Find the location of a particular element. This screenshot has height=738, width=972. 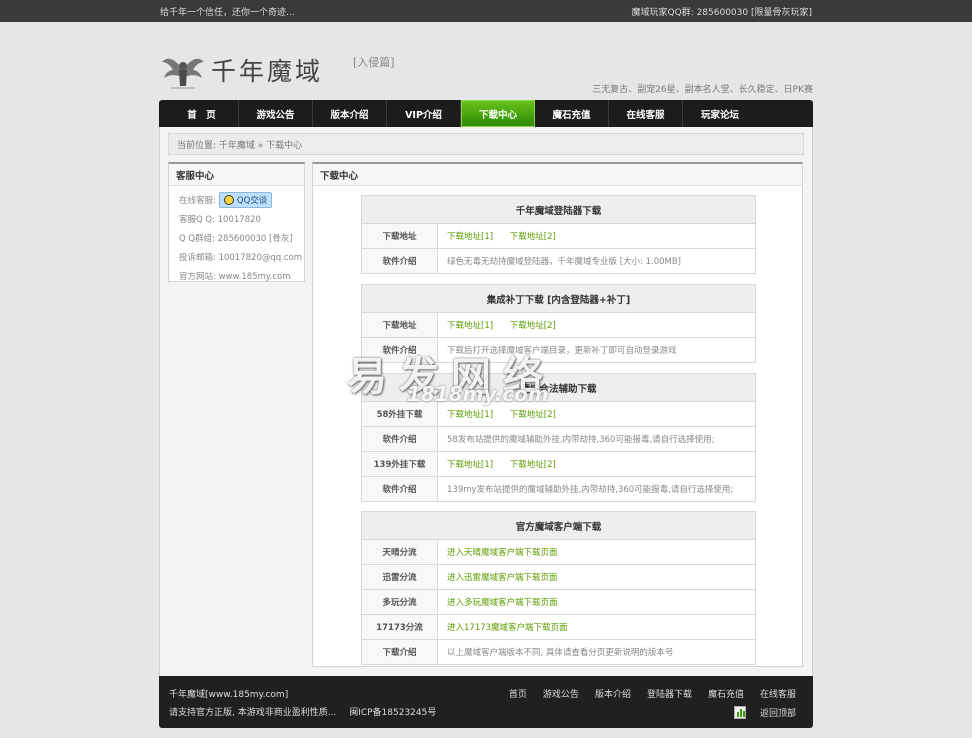

row-label: 58外挂下载 is located at coordinates (399, 414).